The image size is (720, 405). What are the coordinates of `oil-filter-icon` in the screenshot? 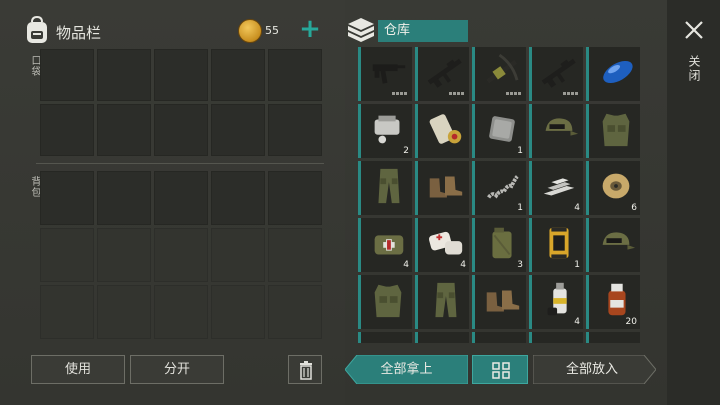 It's located at (559, 243).